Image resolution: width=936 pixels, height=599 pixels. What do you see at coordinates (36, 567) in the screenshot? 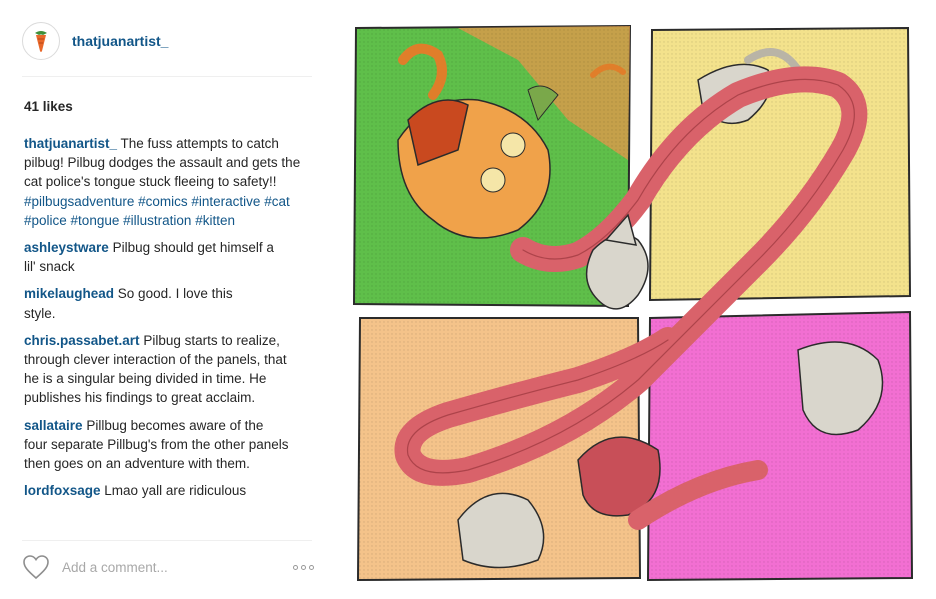
I see `heart-outline-icon` at bounding box center [36, 567].